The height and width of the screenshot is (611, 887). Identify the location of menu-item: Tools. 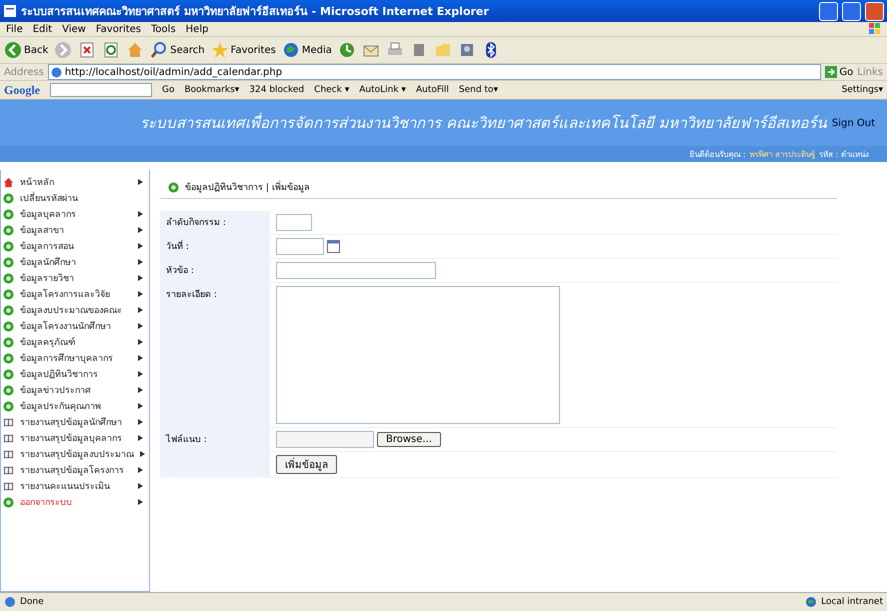
(163, 29).